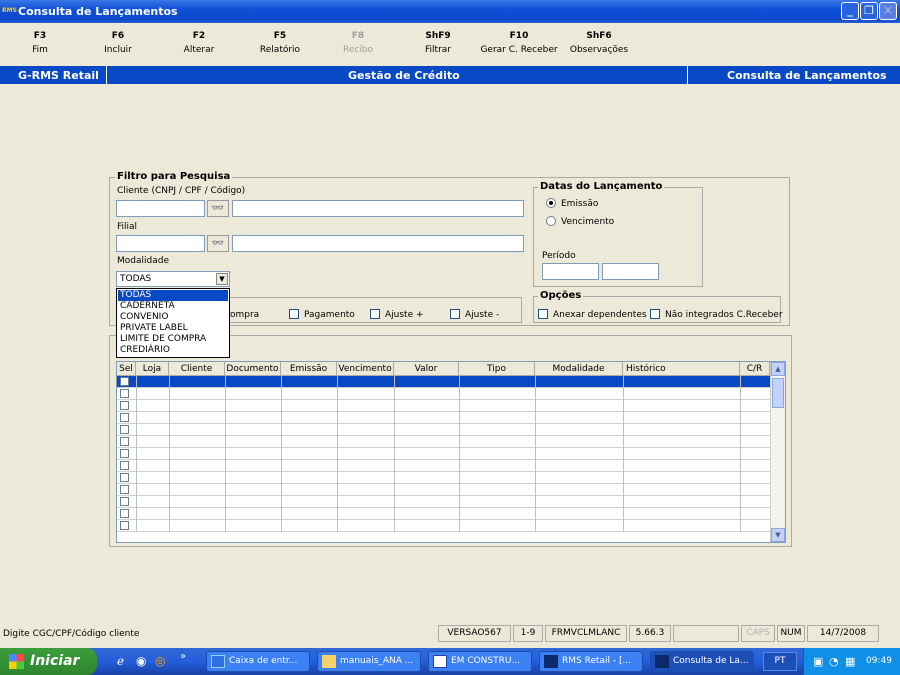 The image size is (900, 675). Describe the element at coordinates (551, 203) in the screenshot. I see `emissao-radio` at that location.